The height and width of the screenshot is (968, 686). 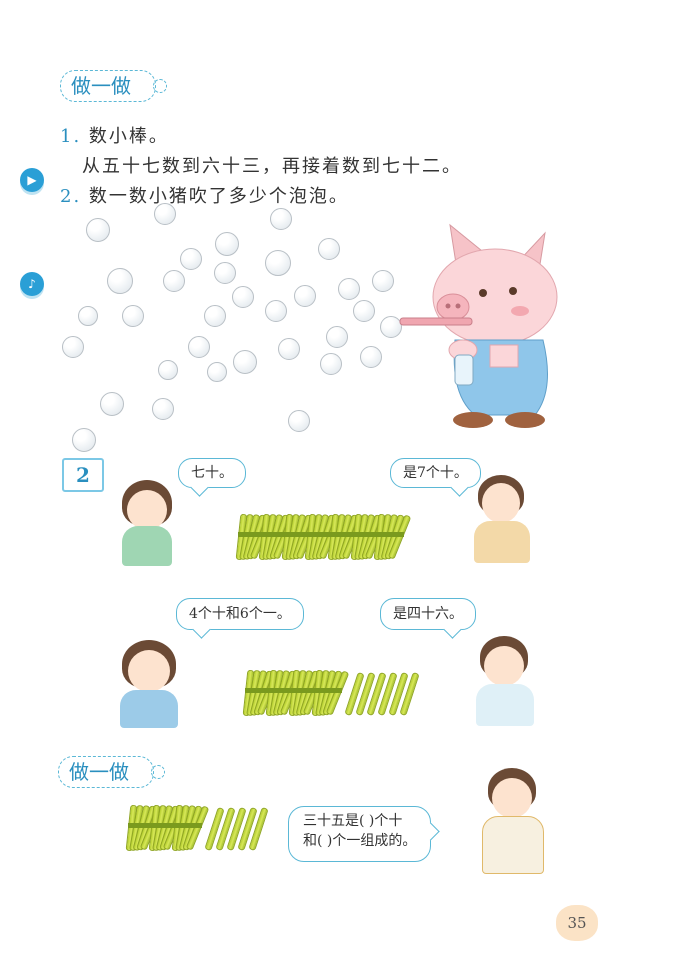 What do you see at coordinates (204, 196) in the screenshot?
I see `exercise-2: 2. 数一数小猪吹了多少个泡泡。` at bounding box center [204, 196].